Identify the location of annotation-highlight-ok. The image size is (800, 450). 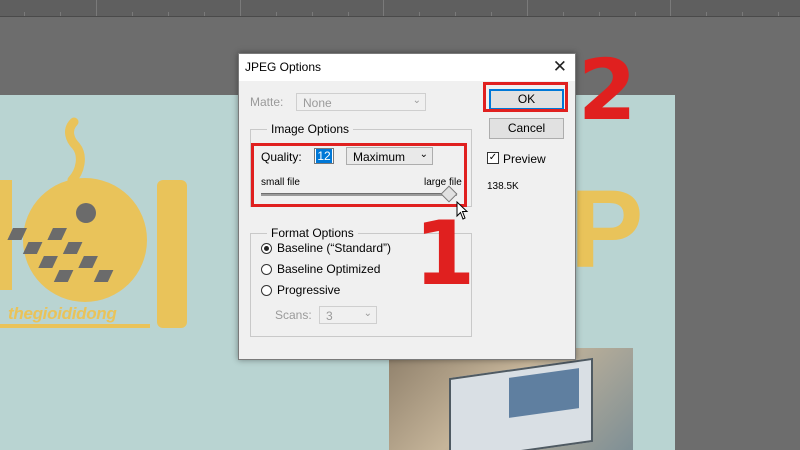
(525, 97).